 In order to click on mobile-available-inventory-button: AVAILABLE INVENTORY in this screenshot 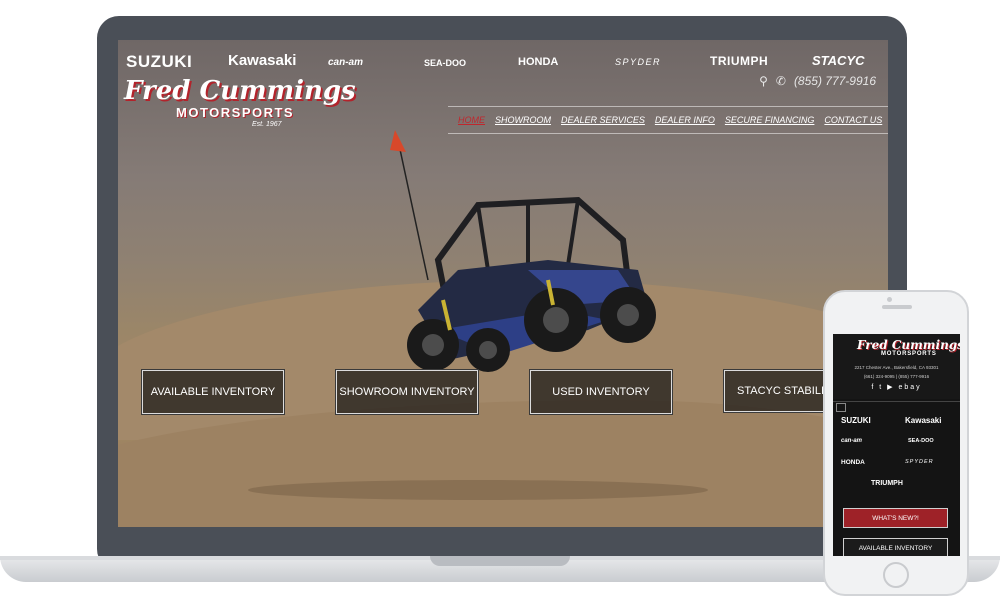, I will do `click(895, 547)`.